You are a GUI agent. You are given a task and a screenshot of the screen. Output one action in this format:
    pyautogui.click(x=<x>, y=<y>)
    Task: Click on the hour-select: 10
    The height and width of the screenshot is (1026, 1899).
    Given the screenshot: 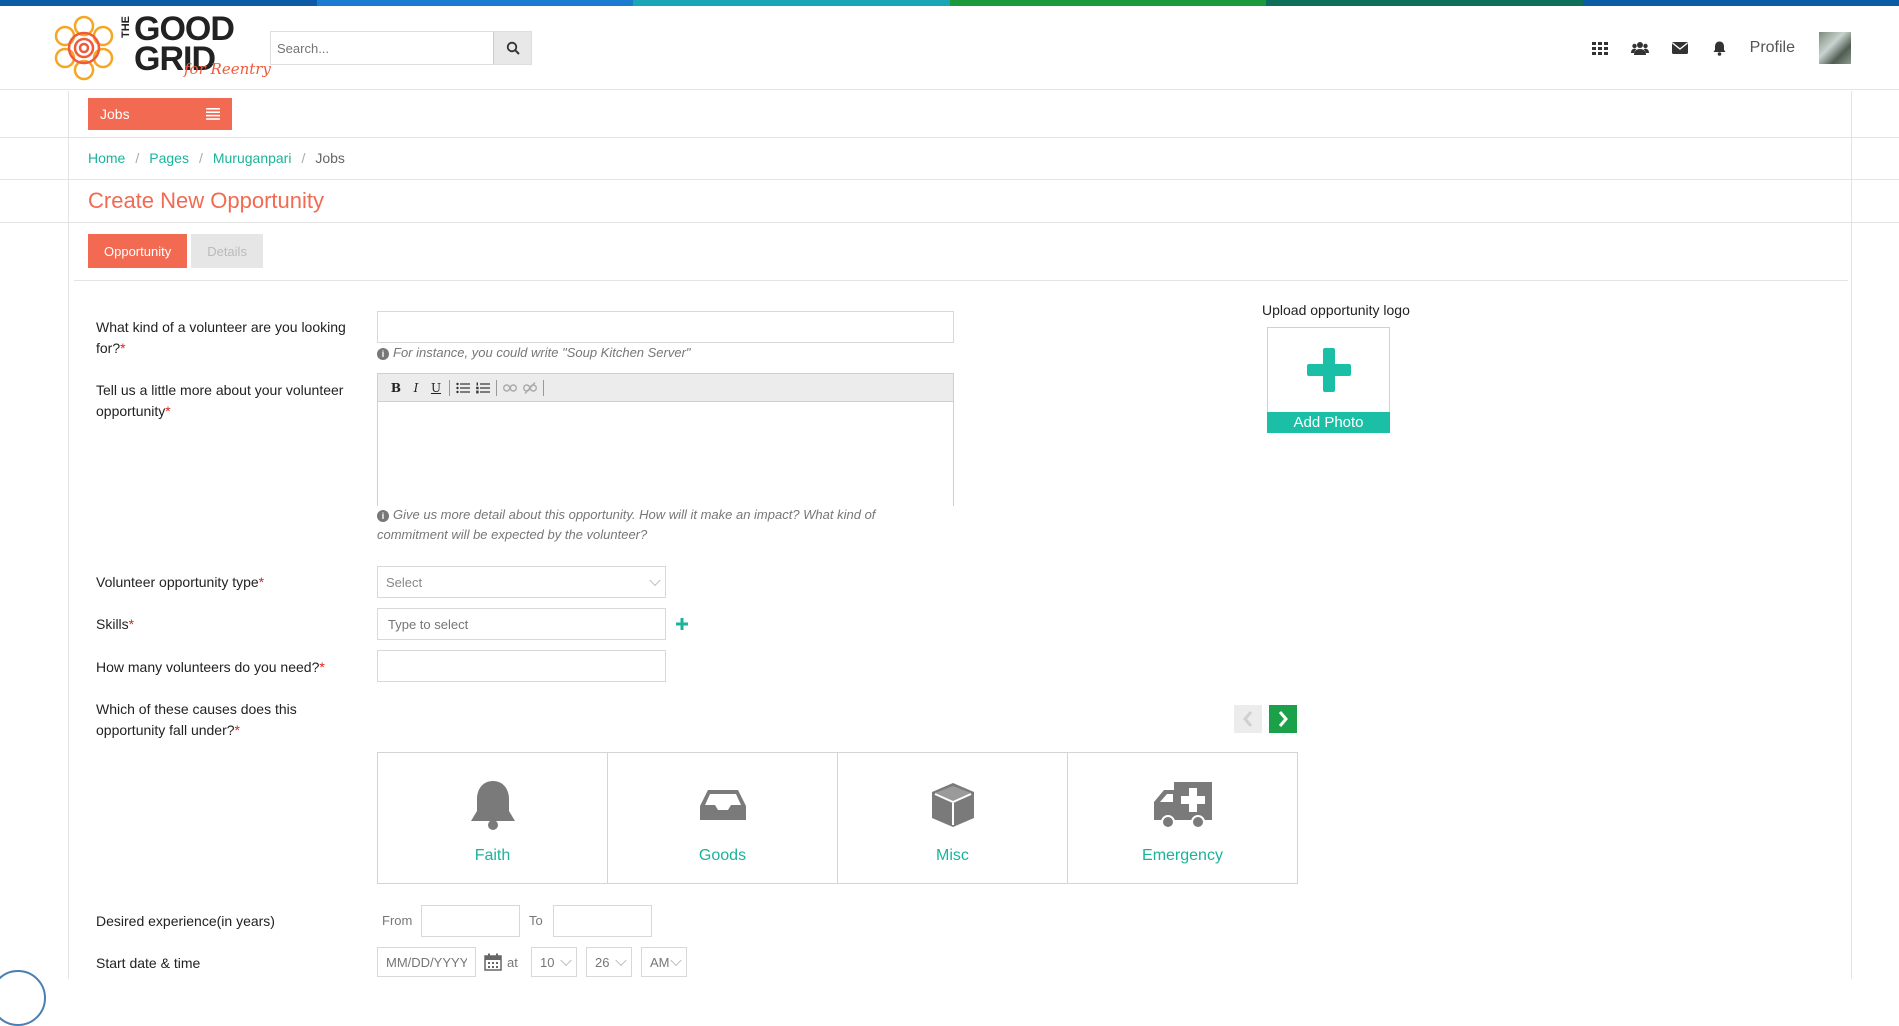 What is the action you would take?
    pyautogui.click(x=554, y=962)
    